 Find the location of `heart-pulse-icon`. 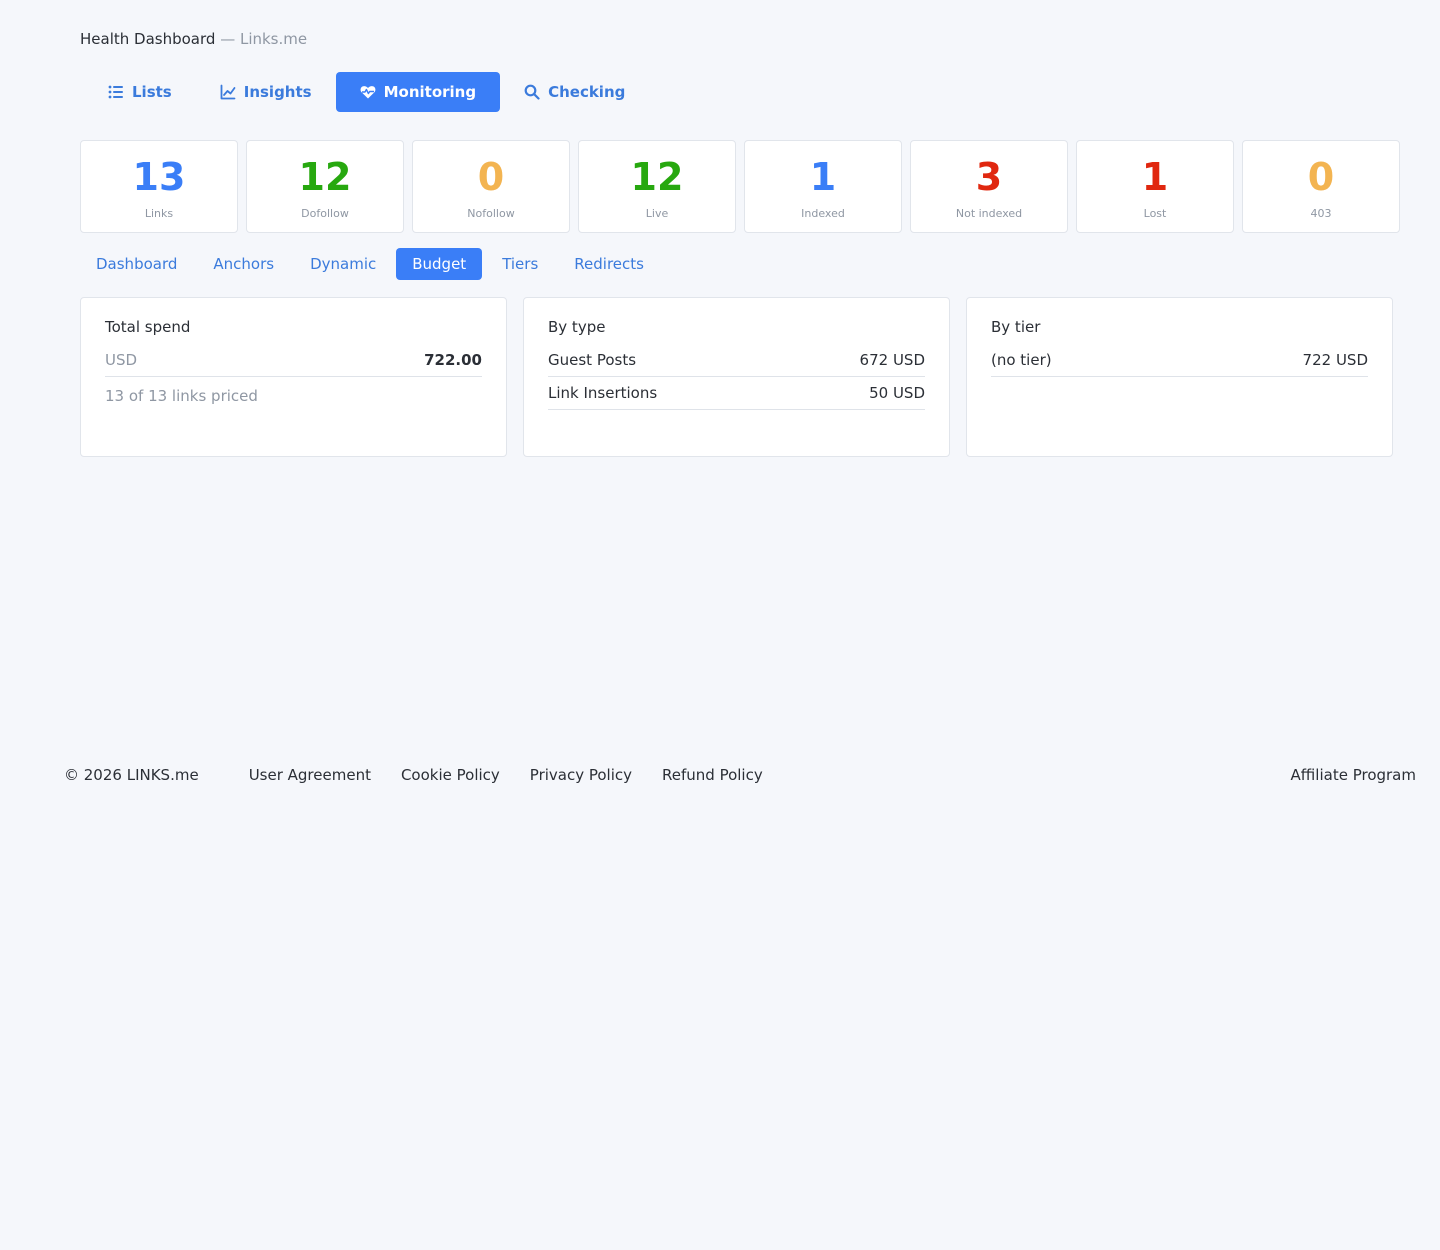

heart-pulse-icon is located at coordinates (368, 92).